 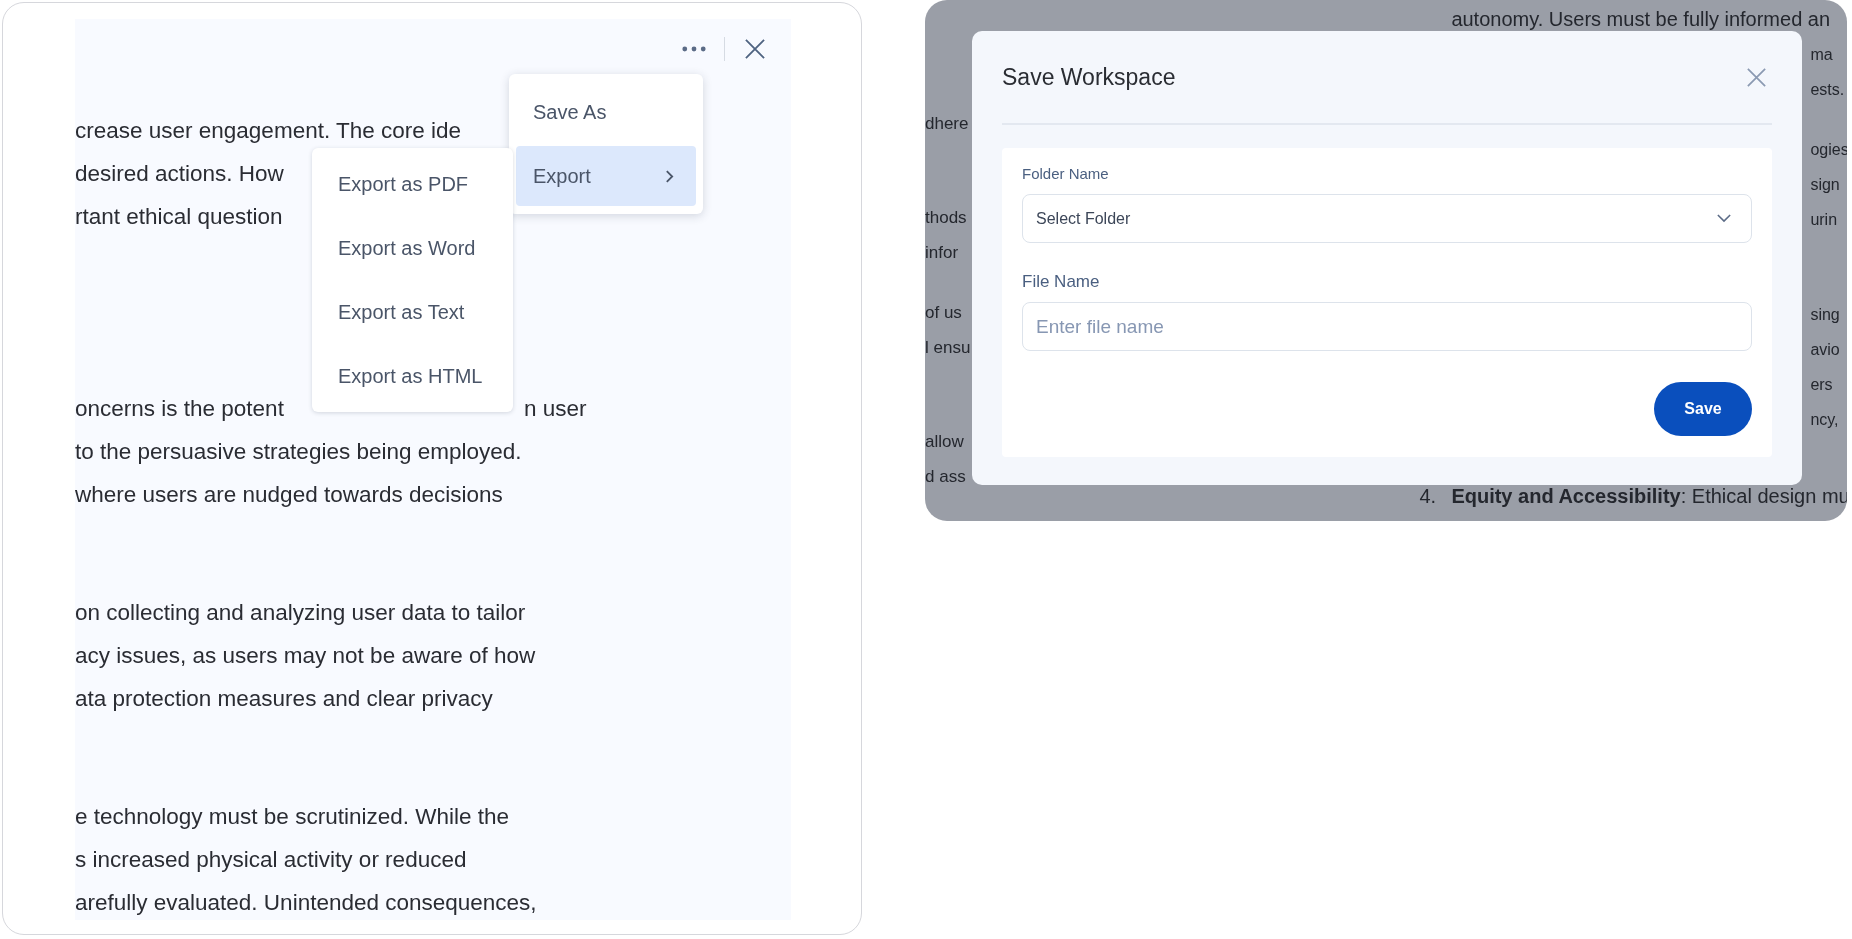 I want to click on background-text: ests., so click(x=1827, y=90).